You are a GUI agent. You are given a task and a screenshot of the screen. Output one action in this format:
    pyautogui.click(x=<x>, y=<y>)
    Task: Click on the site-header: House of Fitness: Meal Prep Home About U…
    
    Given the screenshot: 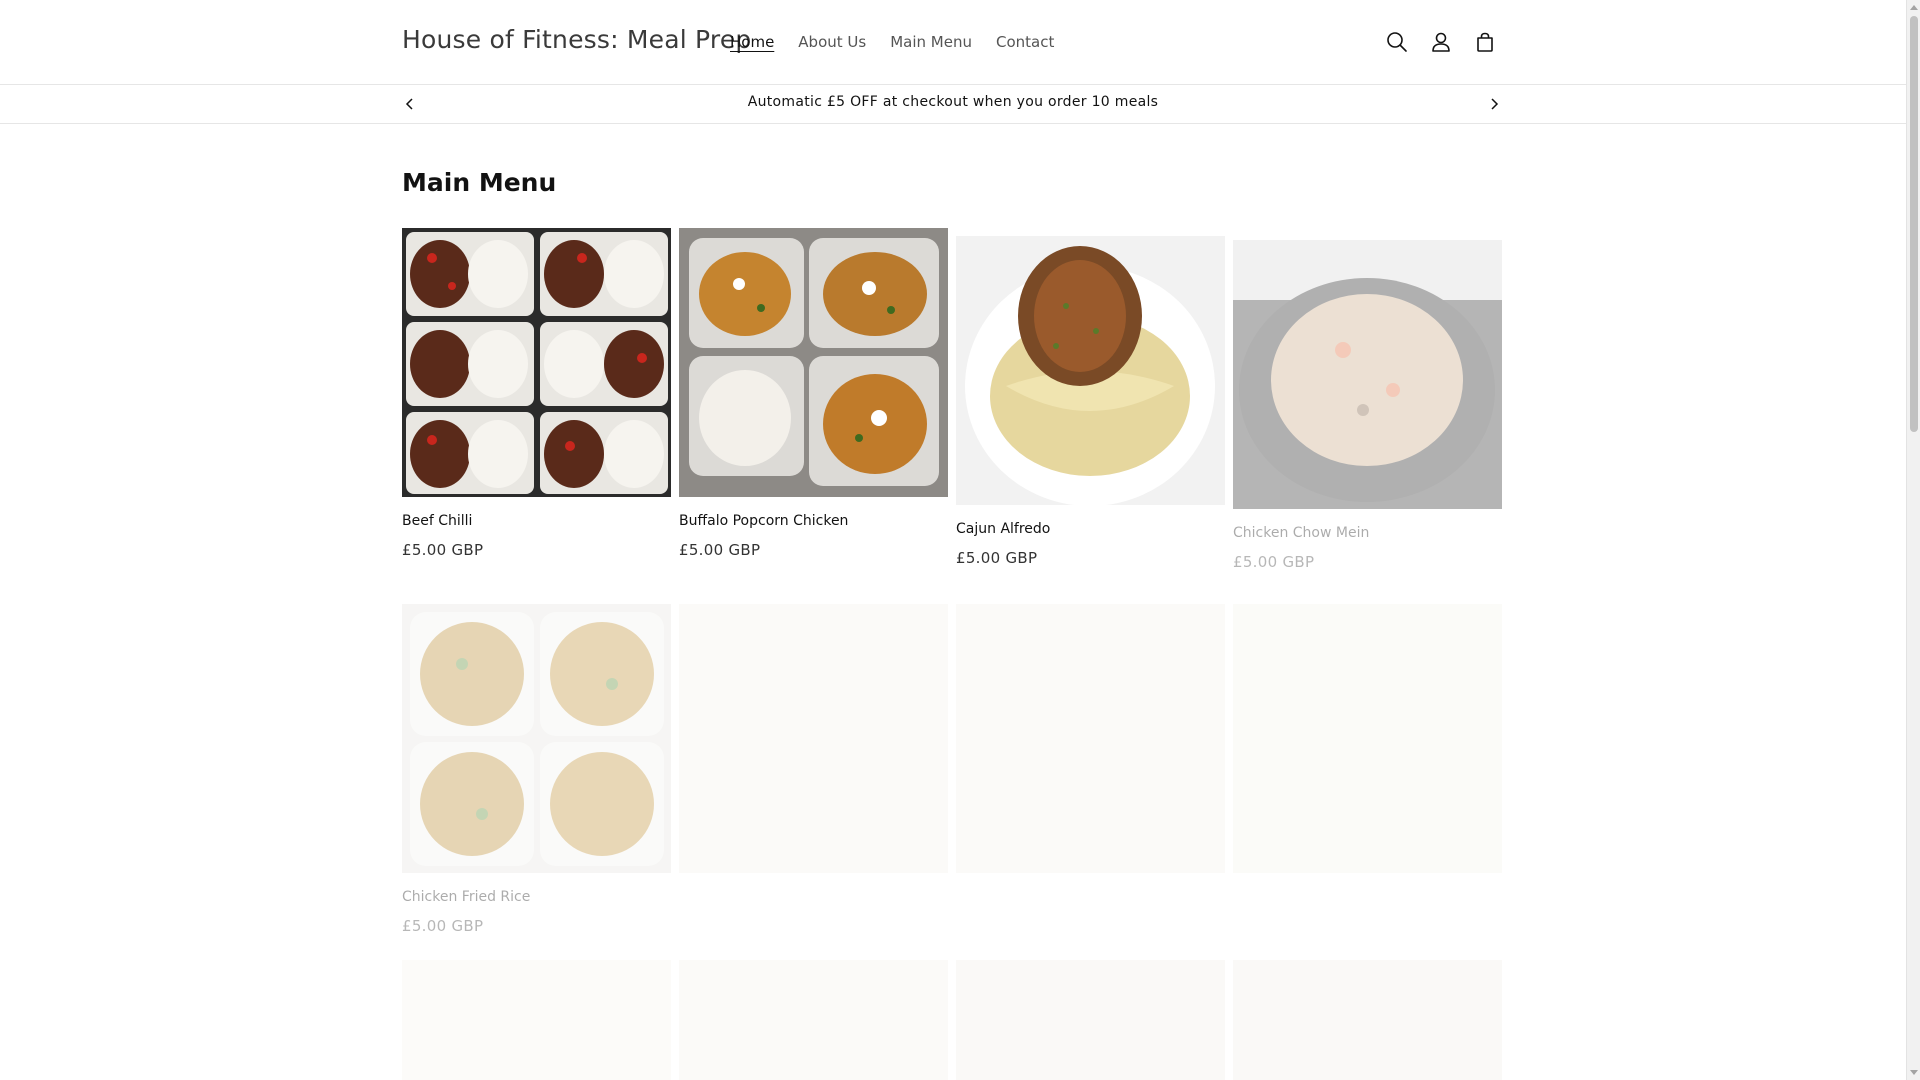 What is the action you would take?
    pyautogui.click(x=953, y=42)
    